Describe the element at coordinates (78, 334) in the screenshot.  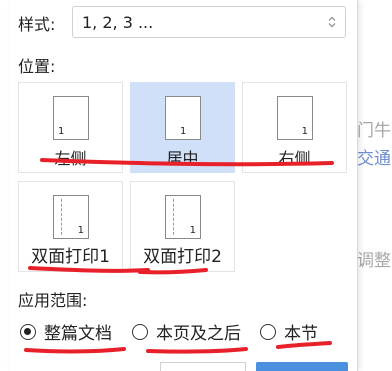
I see `scope-option-label: 整篇文档` at that location.